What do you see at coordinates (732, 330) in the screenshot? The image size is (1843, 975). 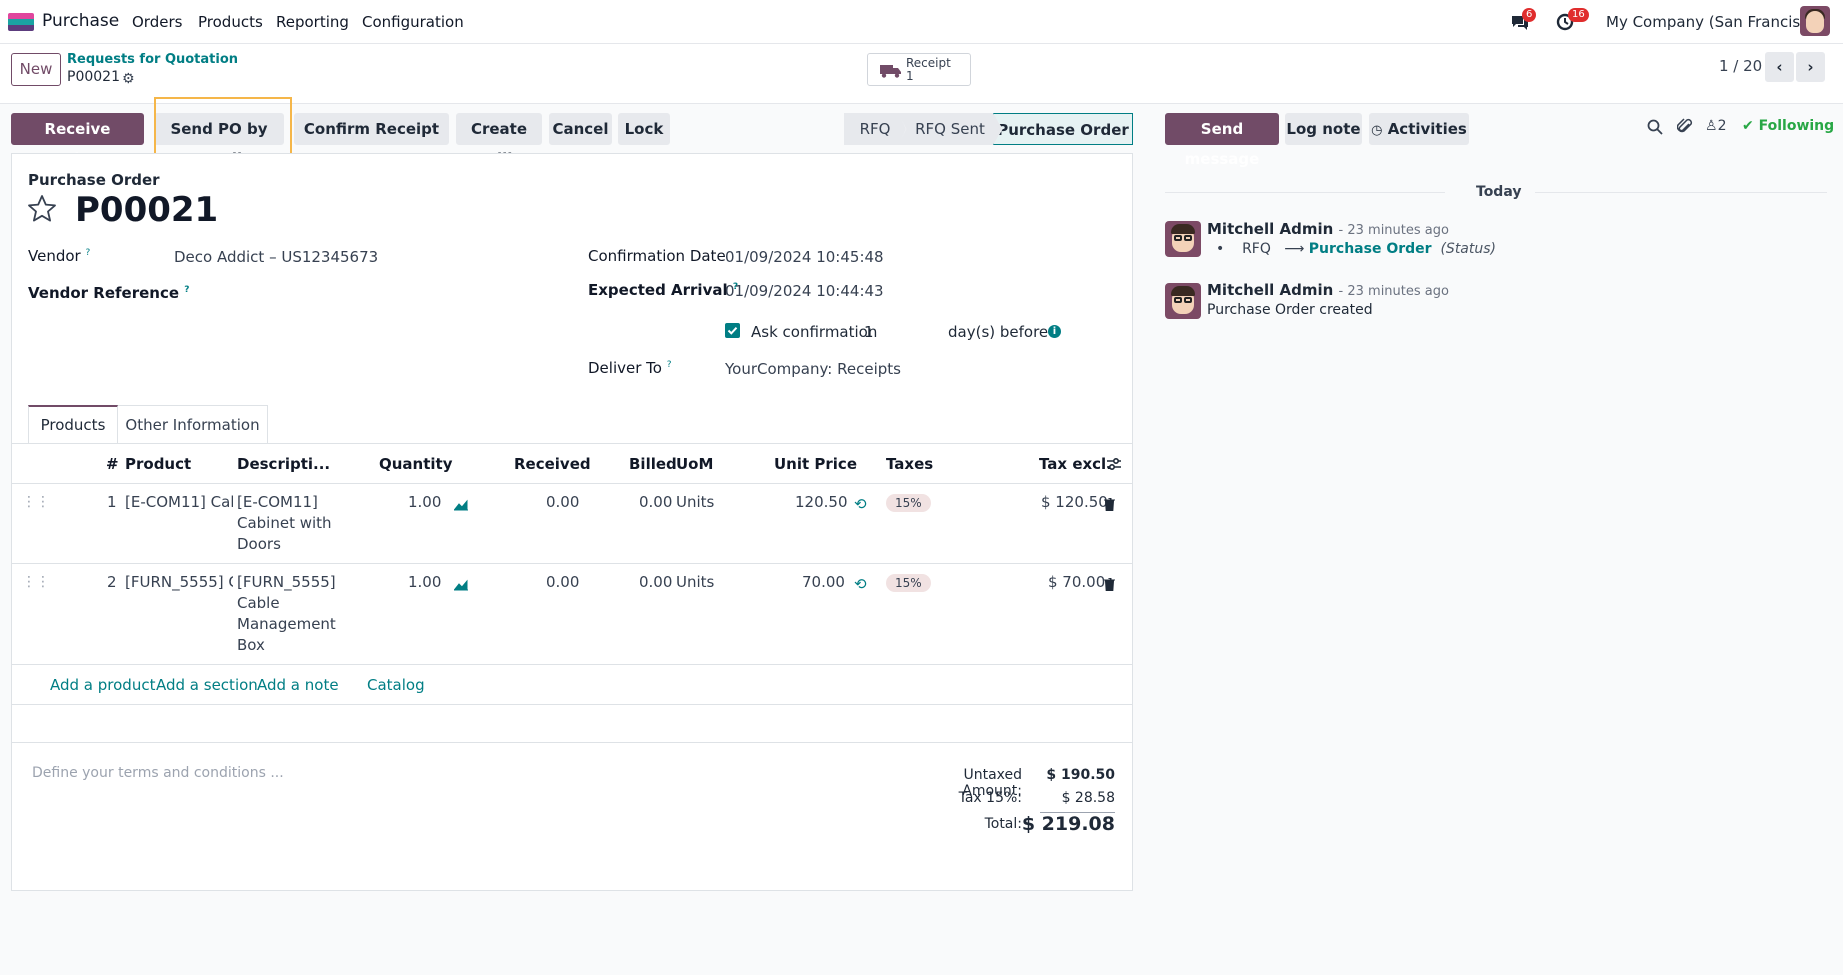 I see `ask-confirmation-checkbox` at bounding box center [732, 330].